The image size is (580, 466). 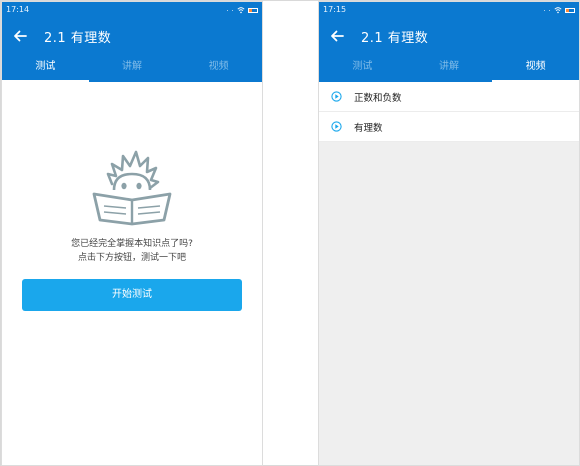 I want to click on video-list-item: 有理数, so click(x=449, y=127).